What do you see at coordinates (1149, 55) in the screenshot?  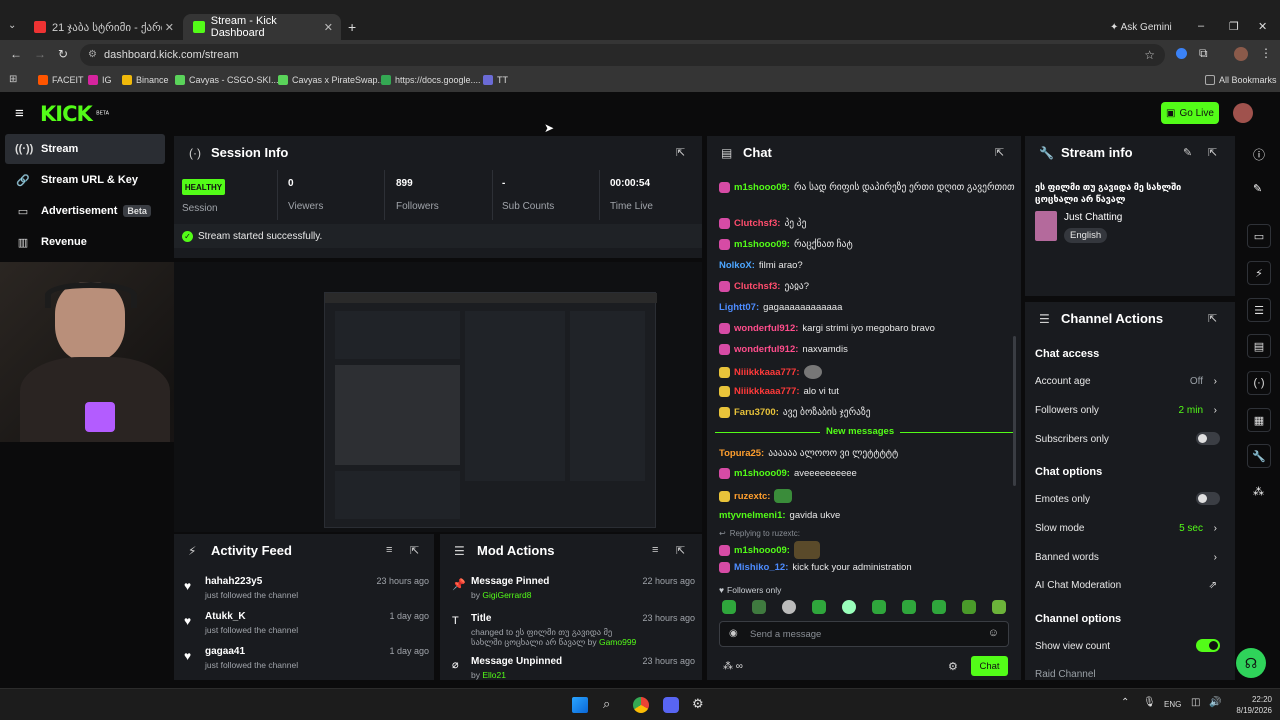 I see `bookmark-star-icon: ☆` at bounding box center [1149, 55].